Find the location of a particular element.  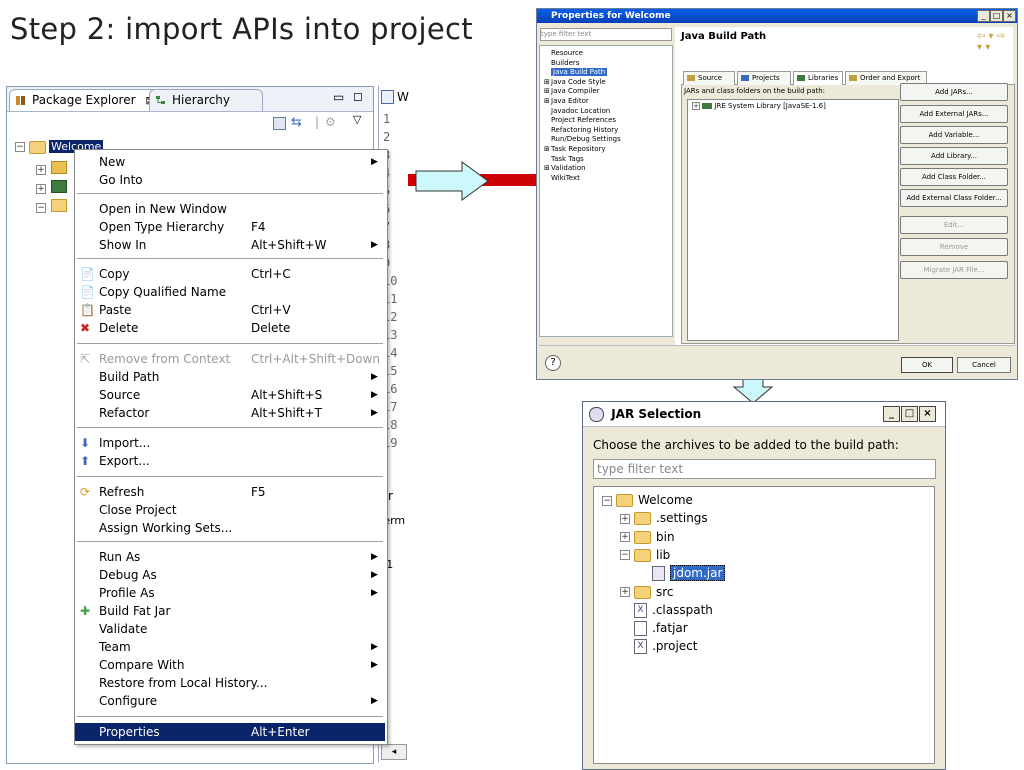

menu-item-show-in: Show In Alt+Shift+W ▶ is located at coordinates (230, 245).